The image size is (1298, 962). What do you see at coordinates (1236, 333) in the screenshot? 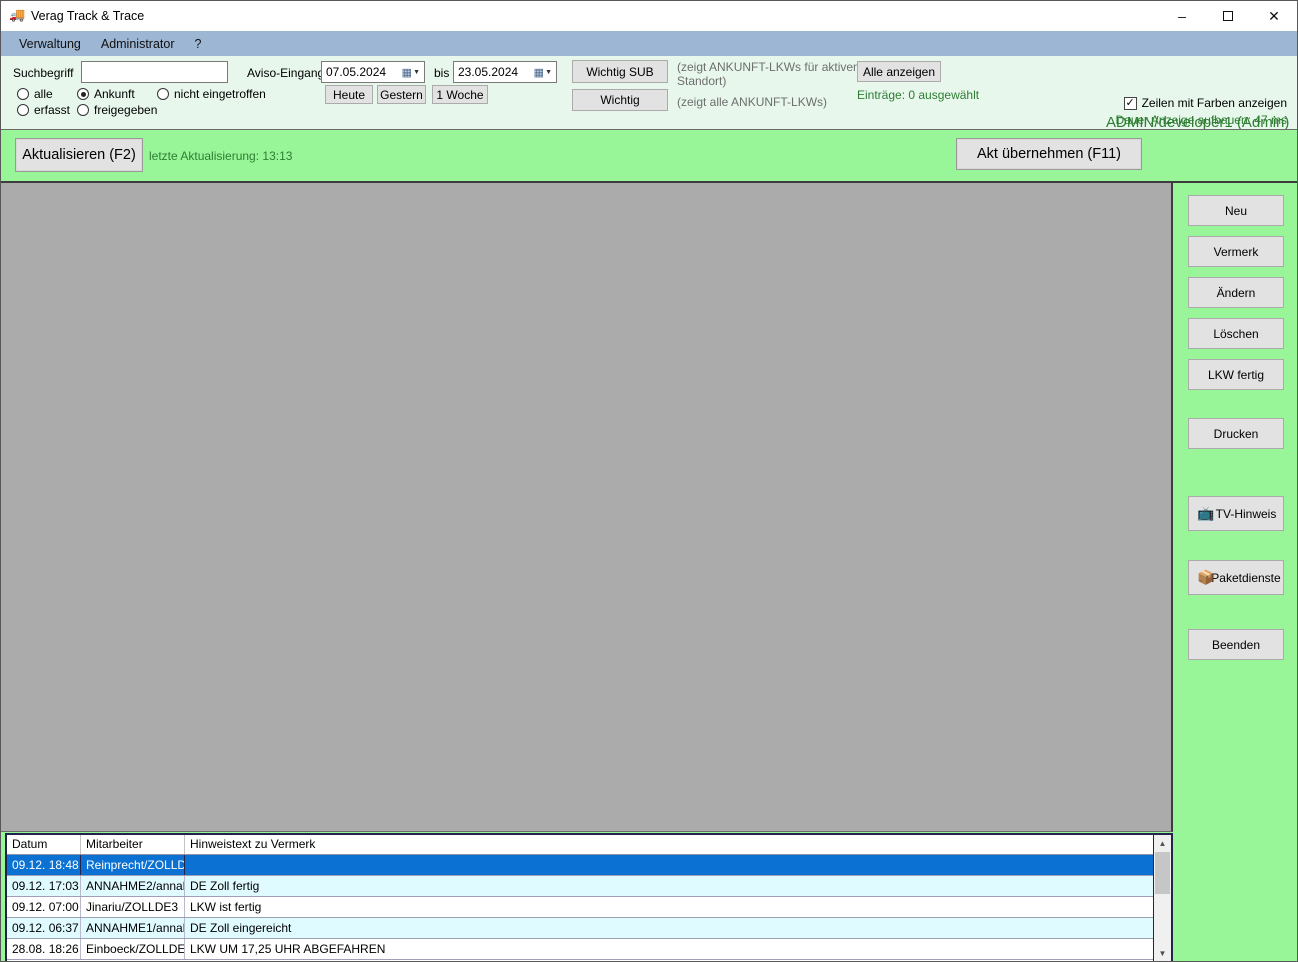
I see `loeschen-button: Löschen` at bounding box center [1236, 333].